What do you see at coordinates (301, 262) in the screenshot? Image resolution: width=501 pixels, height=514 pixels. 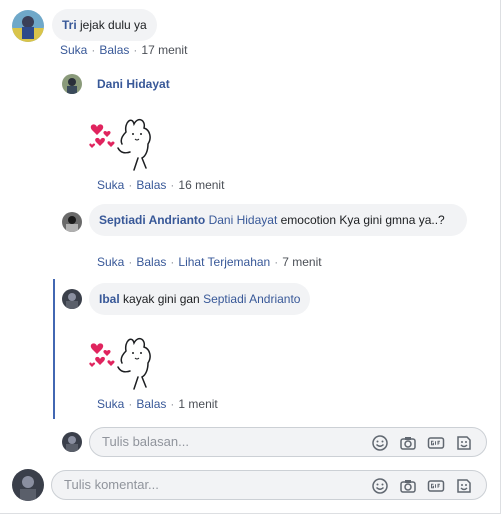 I see `comment-time: 7 menit` at bounding box center [301, 262].